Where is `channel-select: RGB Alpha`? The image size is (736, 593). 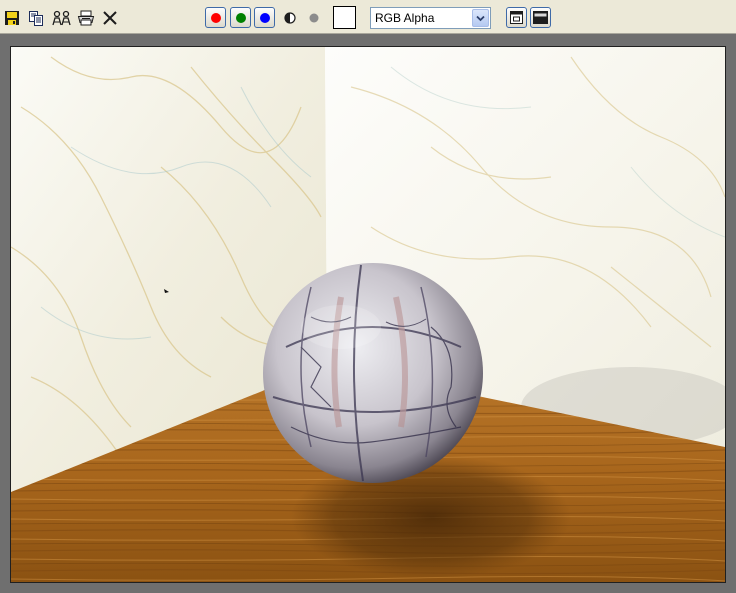
channel-select: RGB Alpha is located at coordinates (430, 18).